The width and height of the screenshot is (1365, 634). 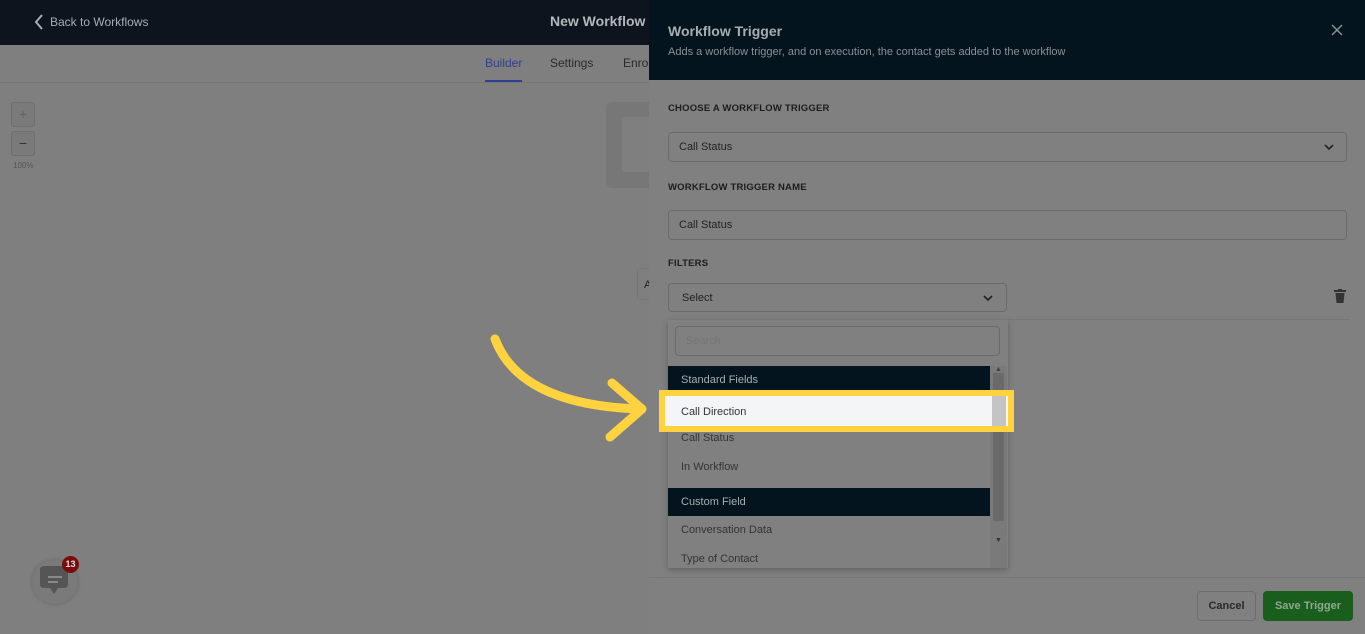 What do you see at coordinates (598, 21) in the screenshot?
I see `workflow-title: New Workflow` at bounding box center [598, 21].